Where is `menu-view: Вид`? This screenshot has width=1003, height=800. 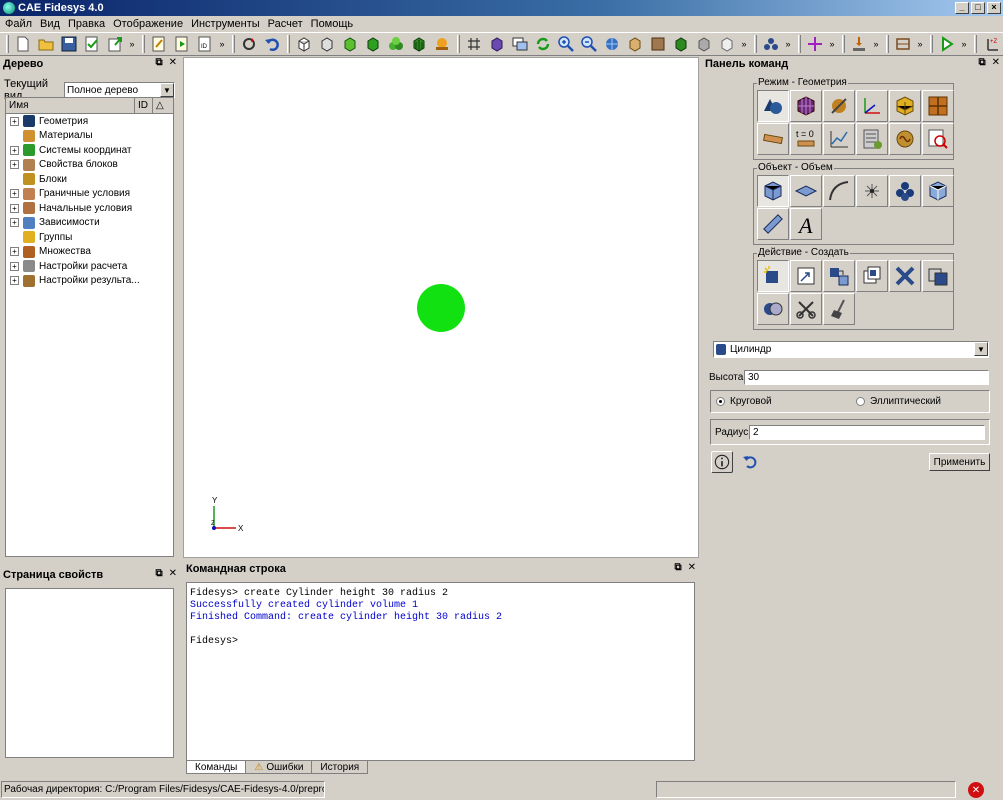
menu-view: Вид is located at coordinates (50, 24).